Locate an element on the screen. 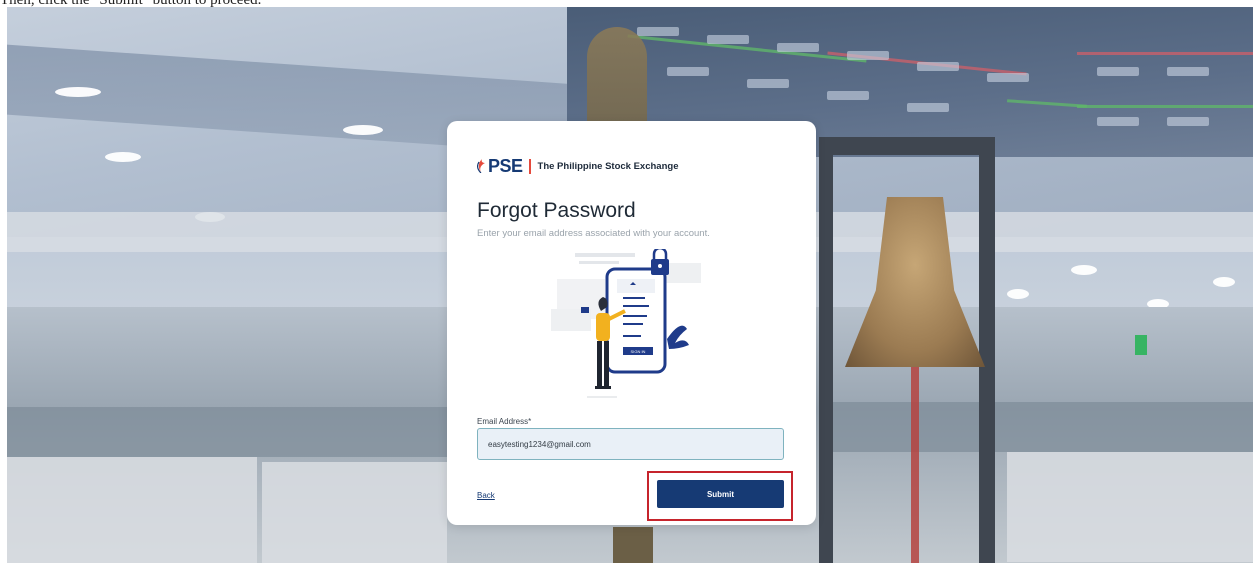  required-mark: * is located at coordinates (530, 421).